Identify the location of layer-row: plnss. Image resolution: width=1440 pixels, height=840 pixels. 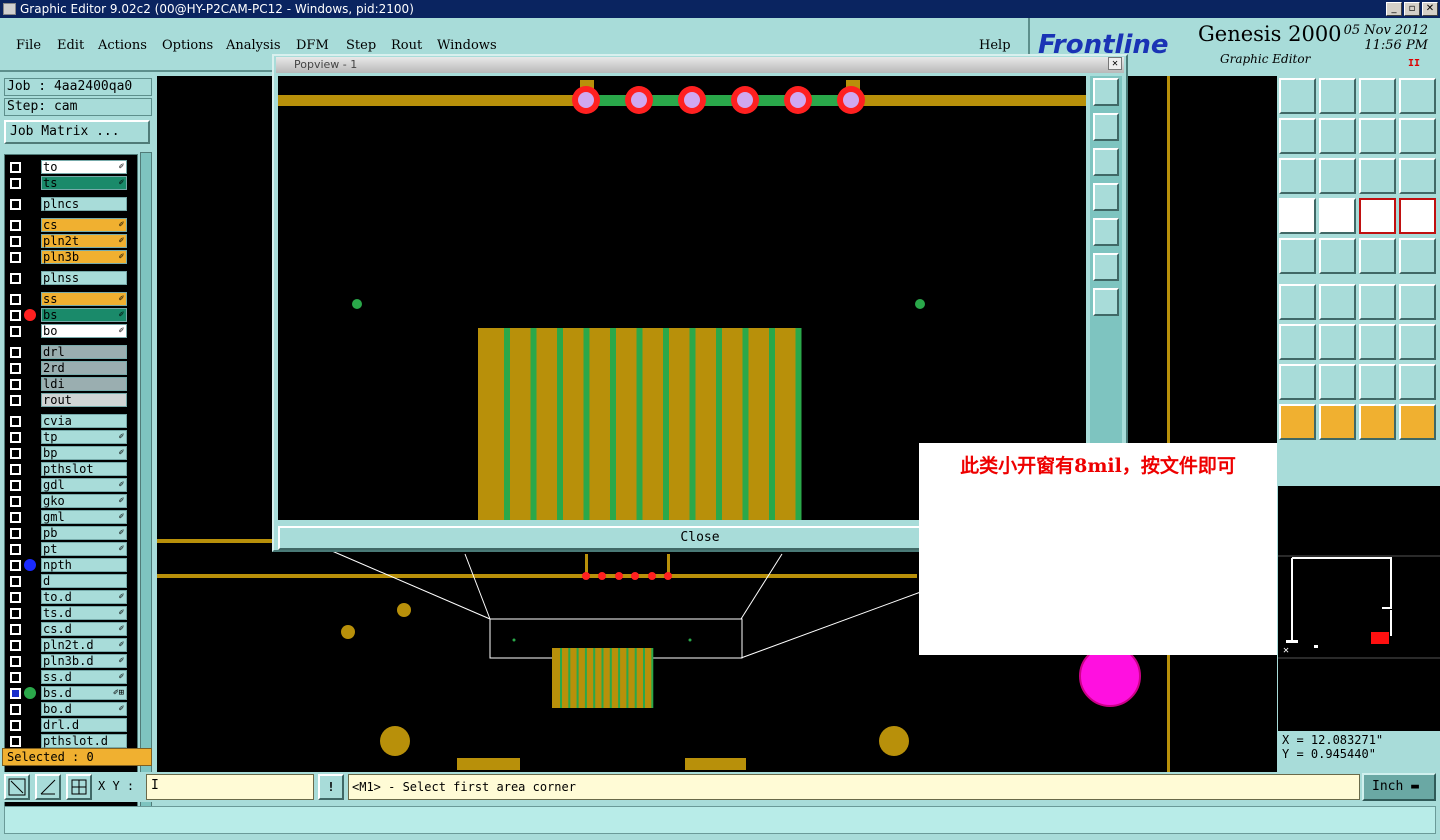
(71, 278).